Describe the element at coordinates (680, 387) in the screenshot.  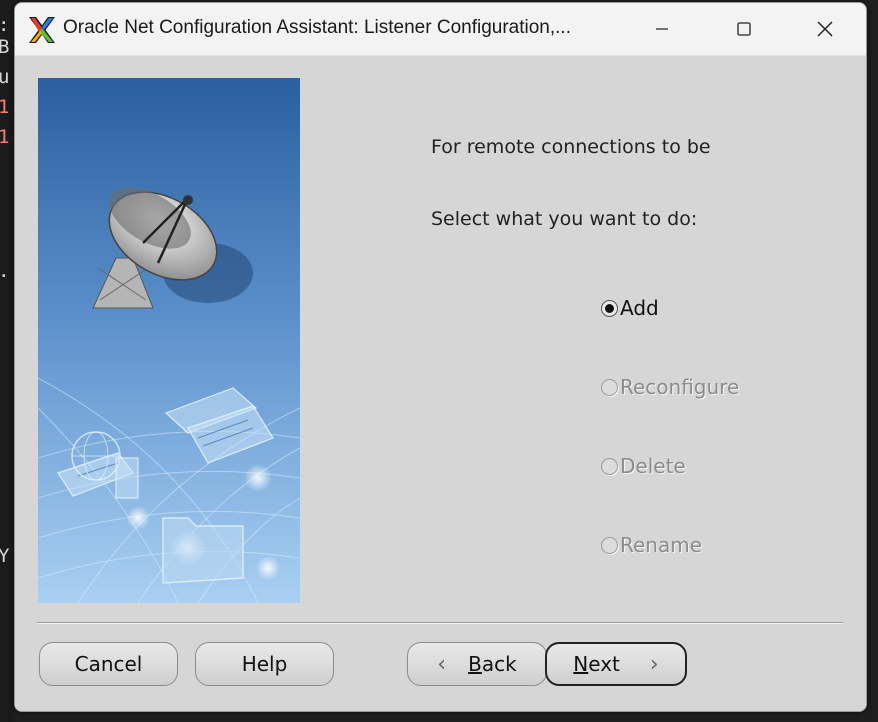
I see `radio-reconfigure-label: Reconfigure` at that location.